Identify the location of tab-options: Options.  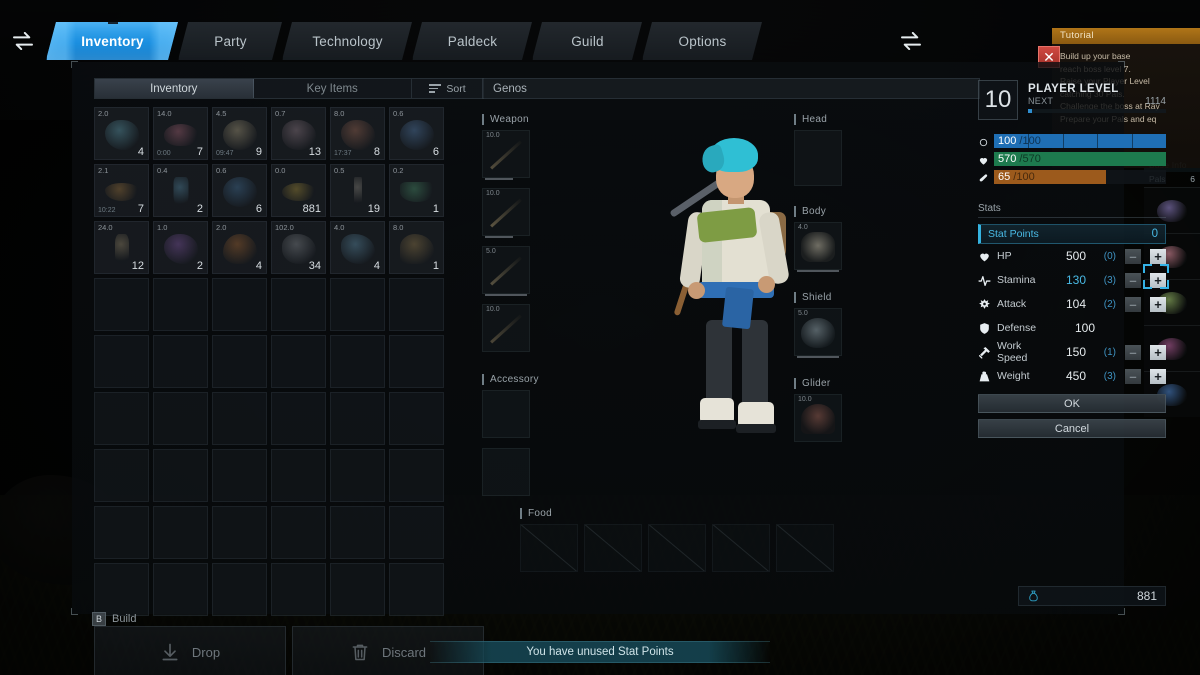
(702, 41).